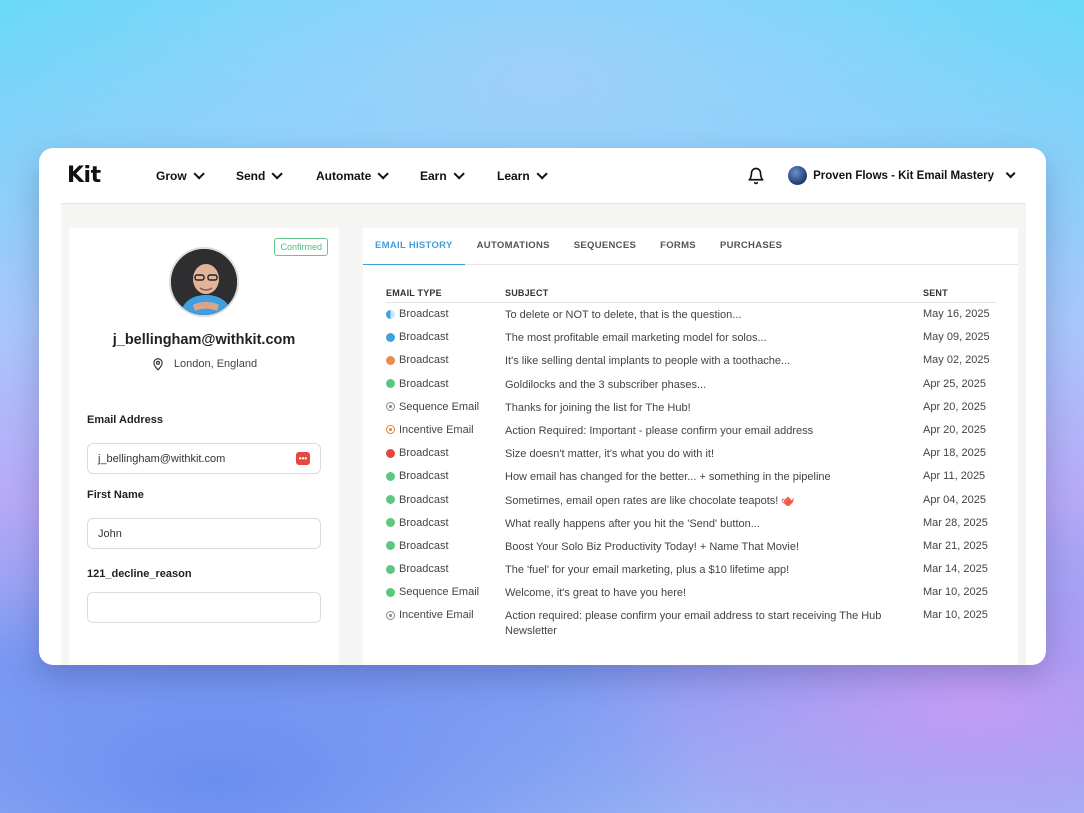 This screenshot has height=813, width=1084. I want to click on nav-send-label: Send, so click(251, 175).